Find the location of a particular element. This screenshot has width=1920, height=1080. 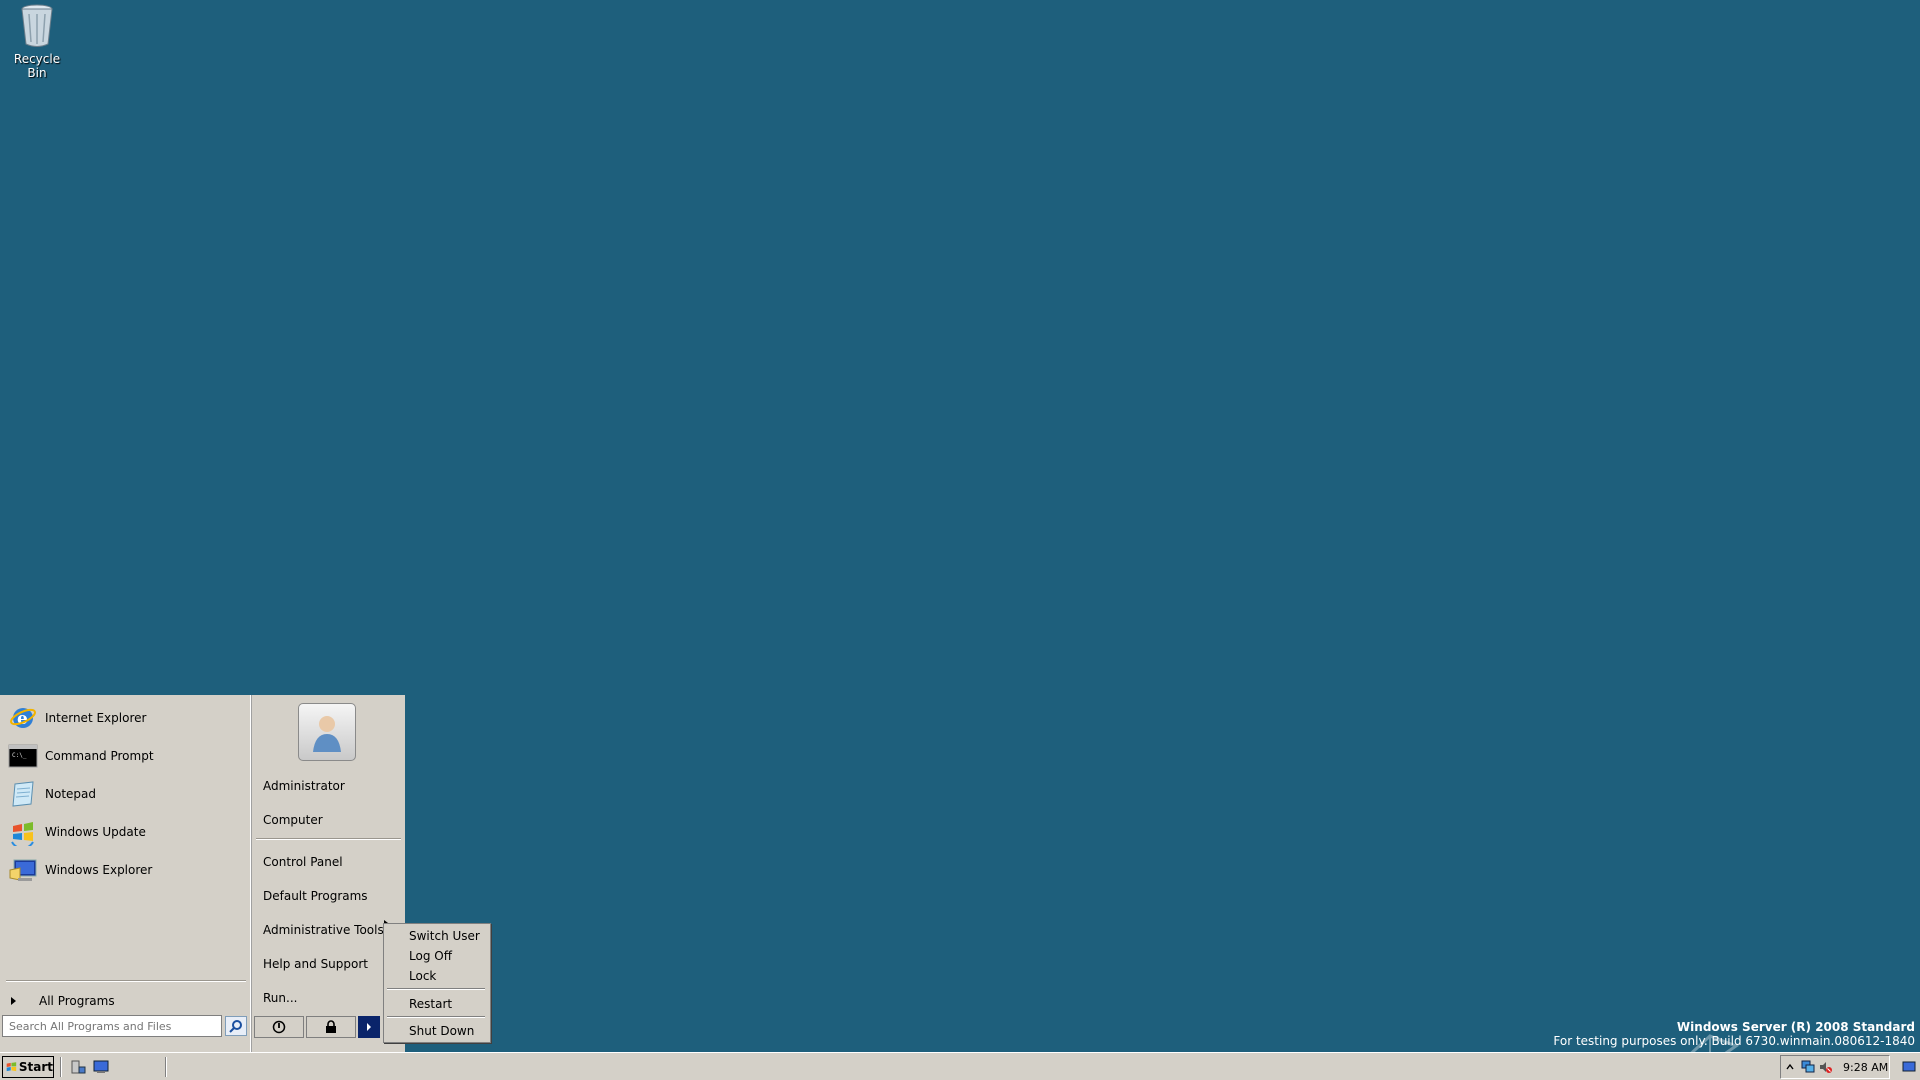

command-prompt-icon: C:\_ is located at coordinates (23, 756).